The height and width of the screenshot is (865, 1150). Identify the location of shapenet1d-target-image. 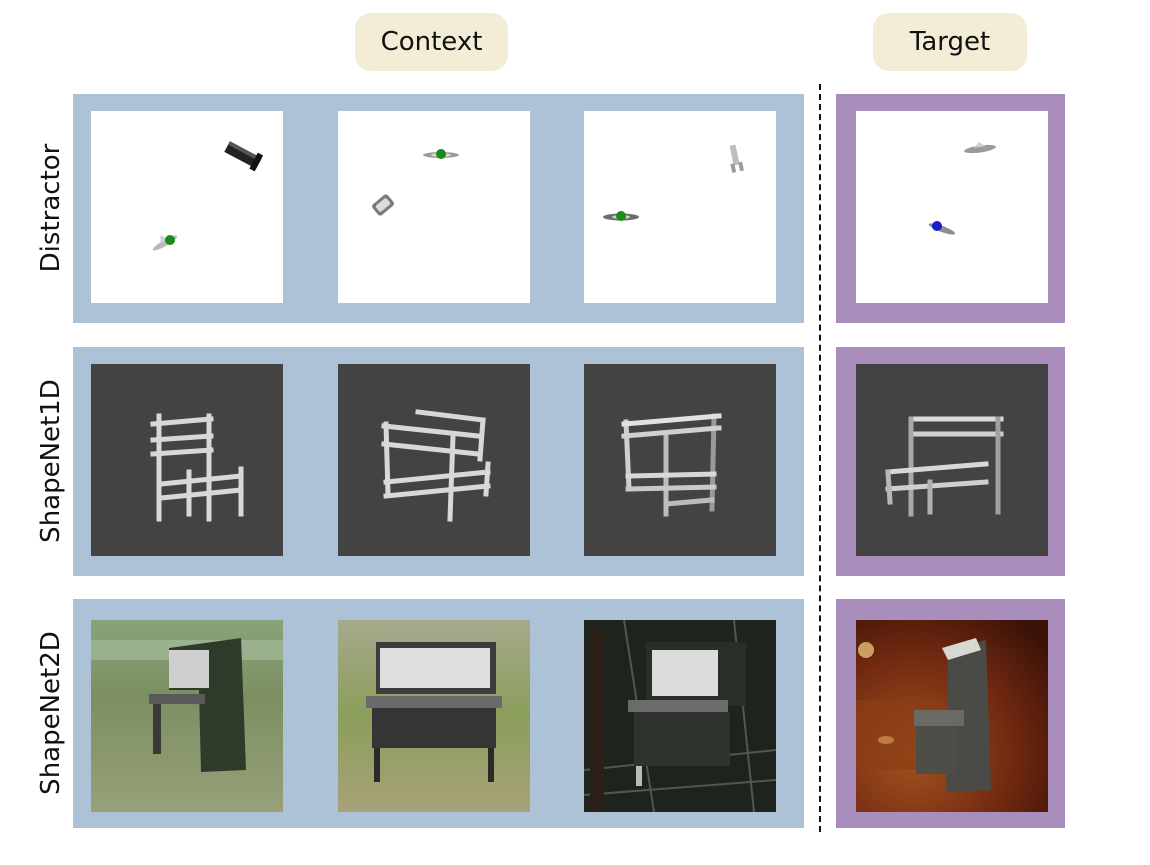
(952, 460).